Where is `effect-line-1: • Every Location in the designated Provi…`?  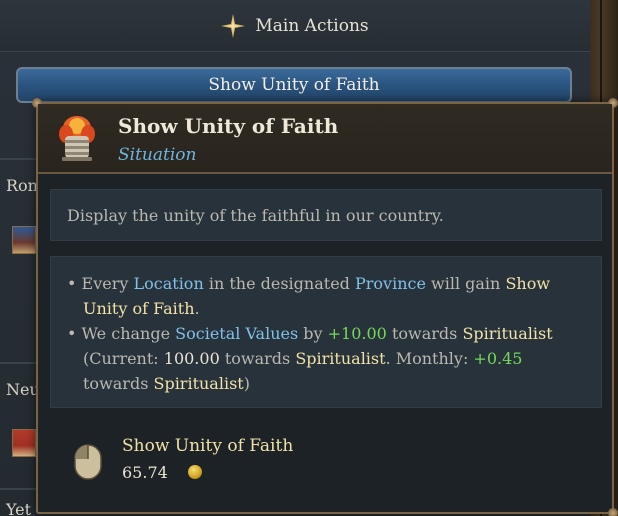
effect-line-1: • Every Location in the designated Provi… is located at coordinates (326, 296).